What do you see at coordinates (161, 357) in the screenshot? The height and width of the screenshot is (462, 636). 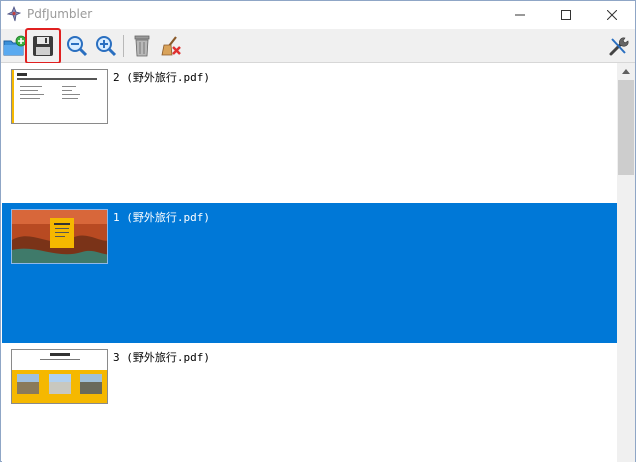 I see `page-label: 3 (野外旅行.pdf)` at bounding box center [161, 357].